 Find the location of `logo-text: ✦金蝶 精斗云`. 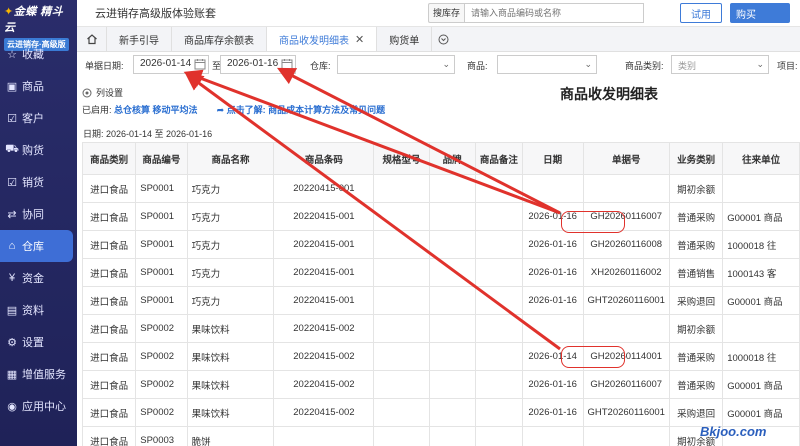

logo-text: ✦金蝶 精斗云 is located at coordinates (38, 19).